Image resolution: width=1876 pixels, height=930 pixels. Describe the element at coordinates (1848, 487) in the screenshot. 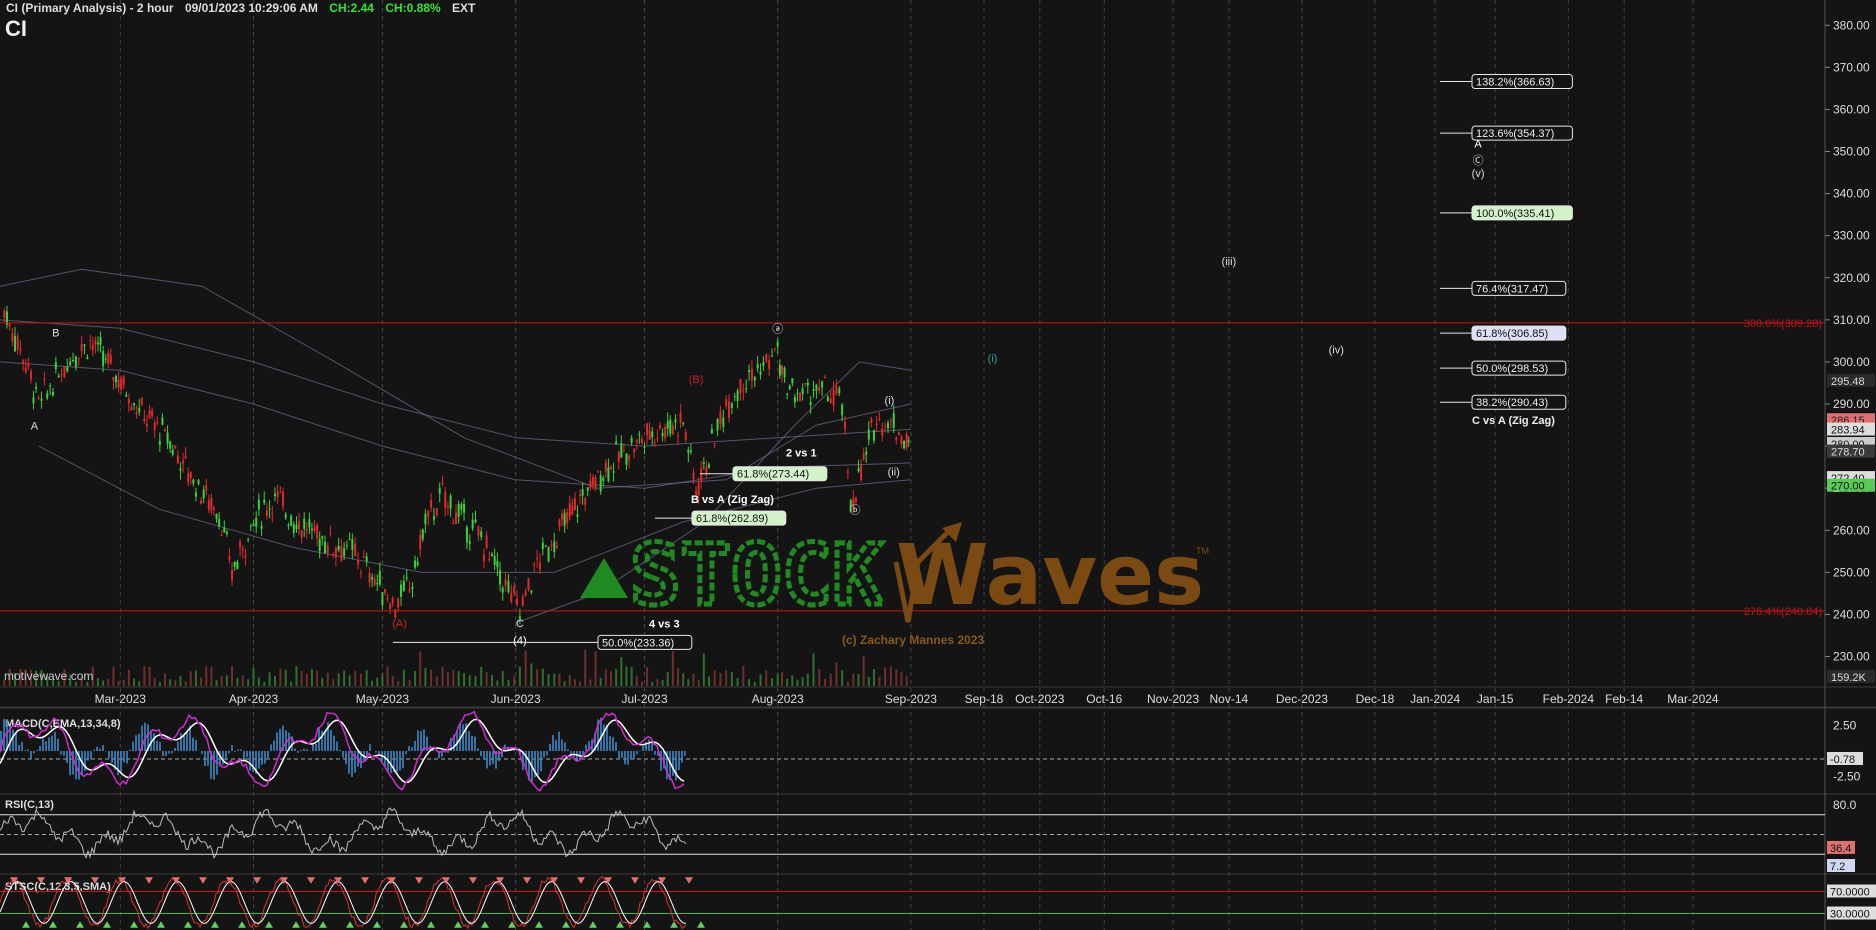

I see `price-badge-label: 270.00` at that location.